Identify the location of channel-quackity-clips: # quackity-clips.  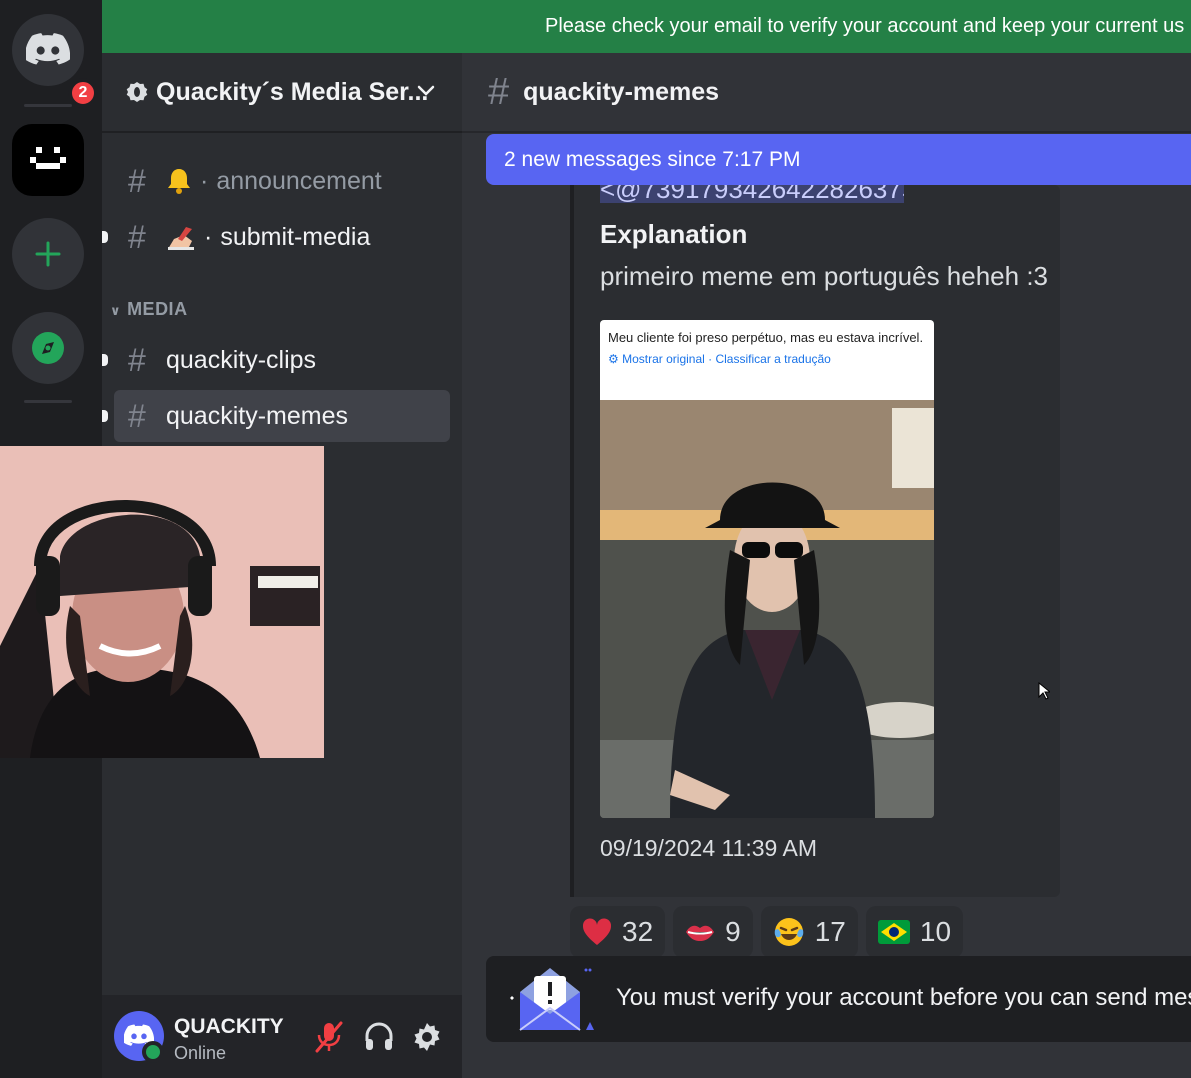
(276, 360).